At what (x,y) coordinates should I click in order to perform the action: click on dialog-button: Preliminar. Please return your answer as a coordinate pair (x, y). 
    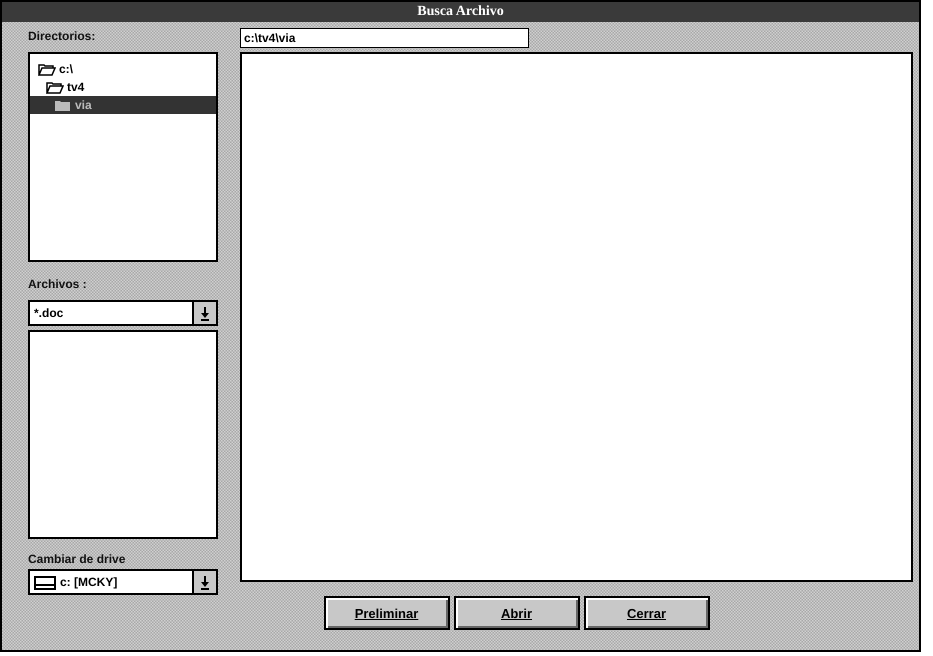
    Looking at the image, I should click on (387, 613).